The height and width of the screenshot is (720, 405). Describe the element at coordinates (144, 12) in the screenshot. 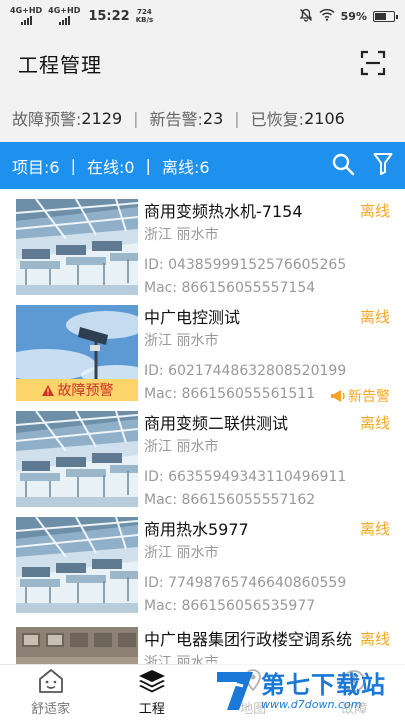

I see `speed-value: 724` at that location.